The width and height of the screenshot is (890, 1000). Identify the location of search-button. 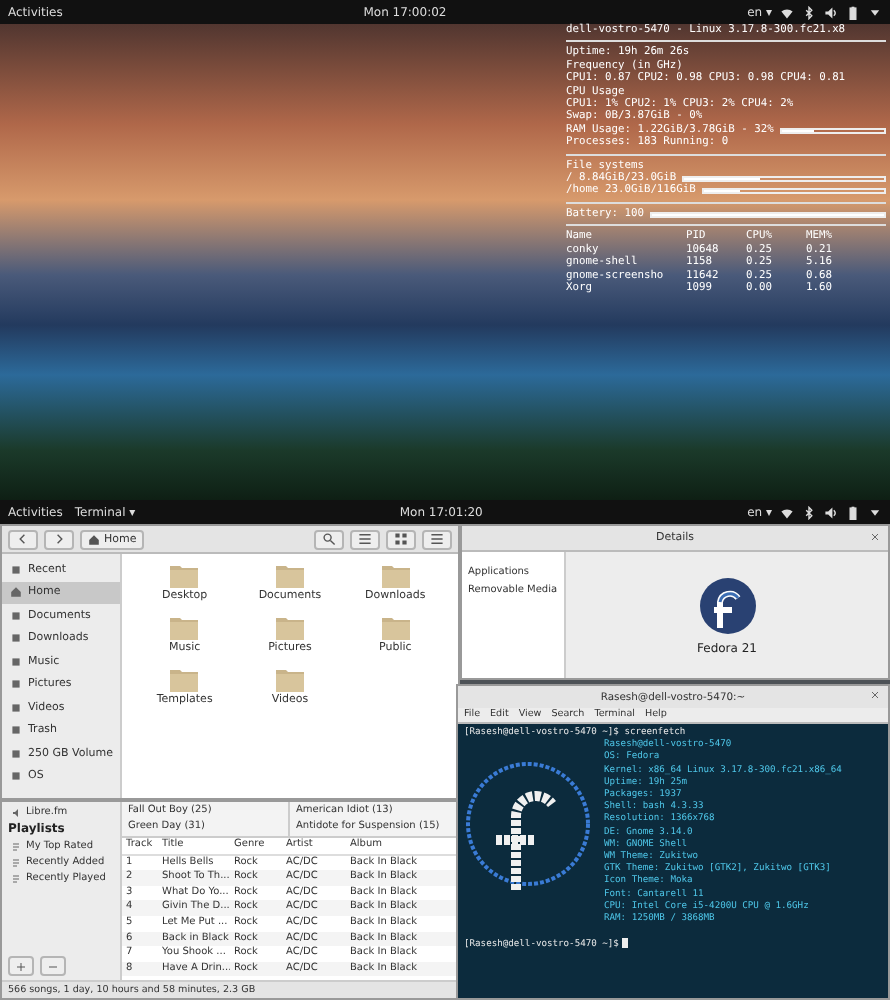
(329, 539).